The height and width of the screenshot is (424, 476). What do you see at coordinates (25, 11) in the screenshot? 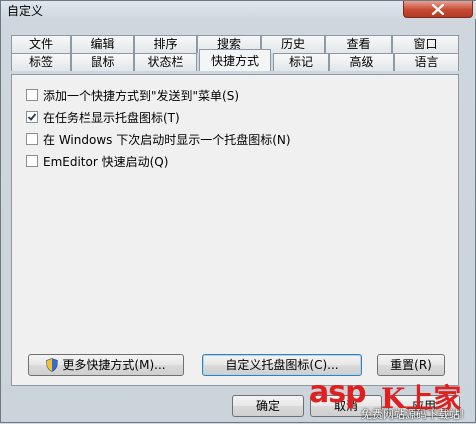
I see `window-title: 自定义` at bounding box center [25, 11].